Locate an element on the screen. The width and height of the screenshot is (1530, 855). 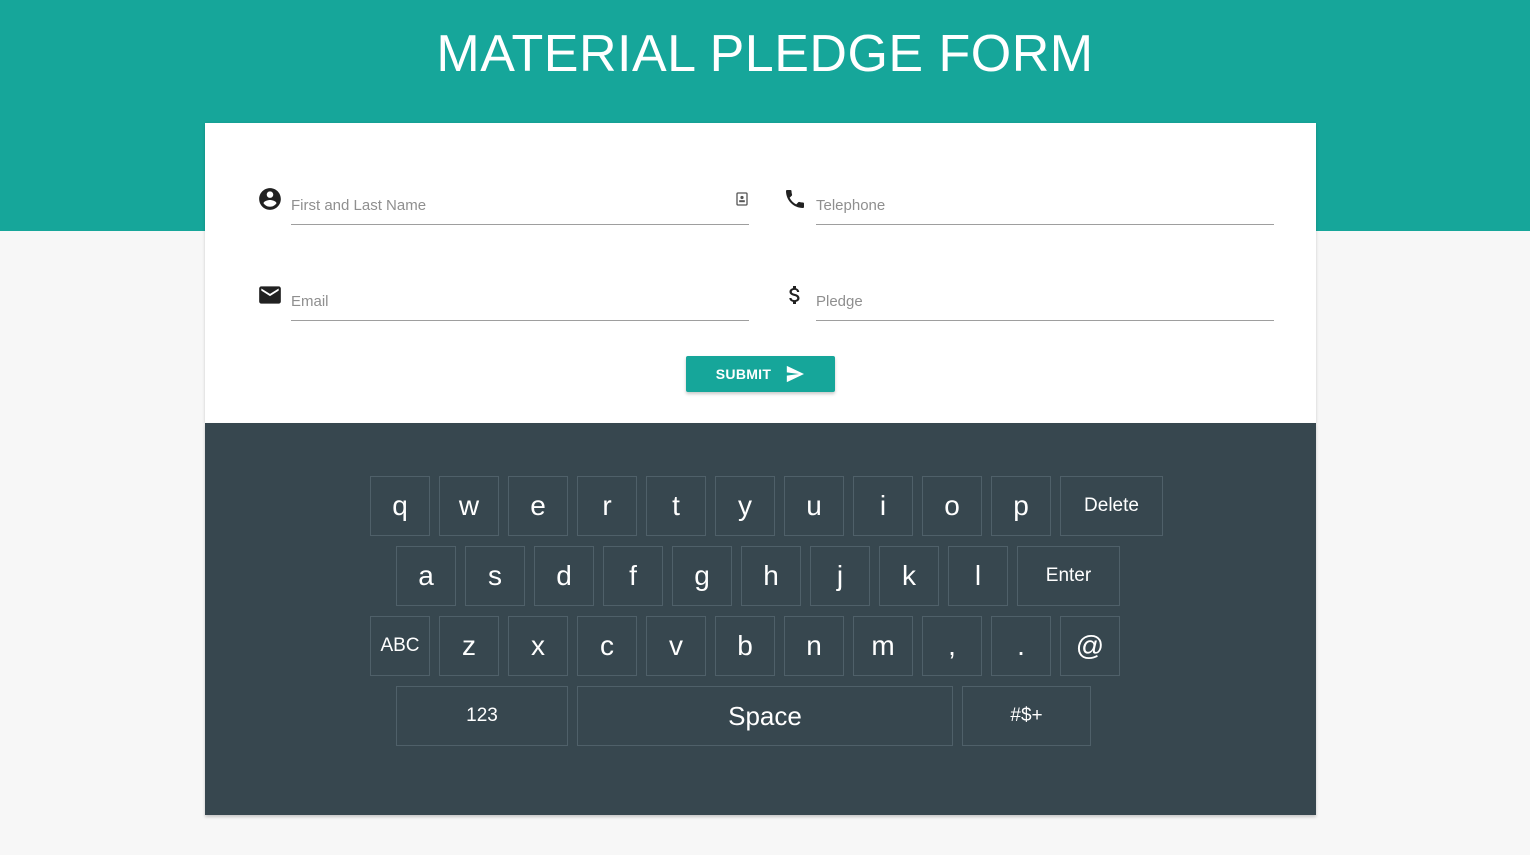
key-u: u is located at coordinates (814, 506).